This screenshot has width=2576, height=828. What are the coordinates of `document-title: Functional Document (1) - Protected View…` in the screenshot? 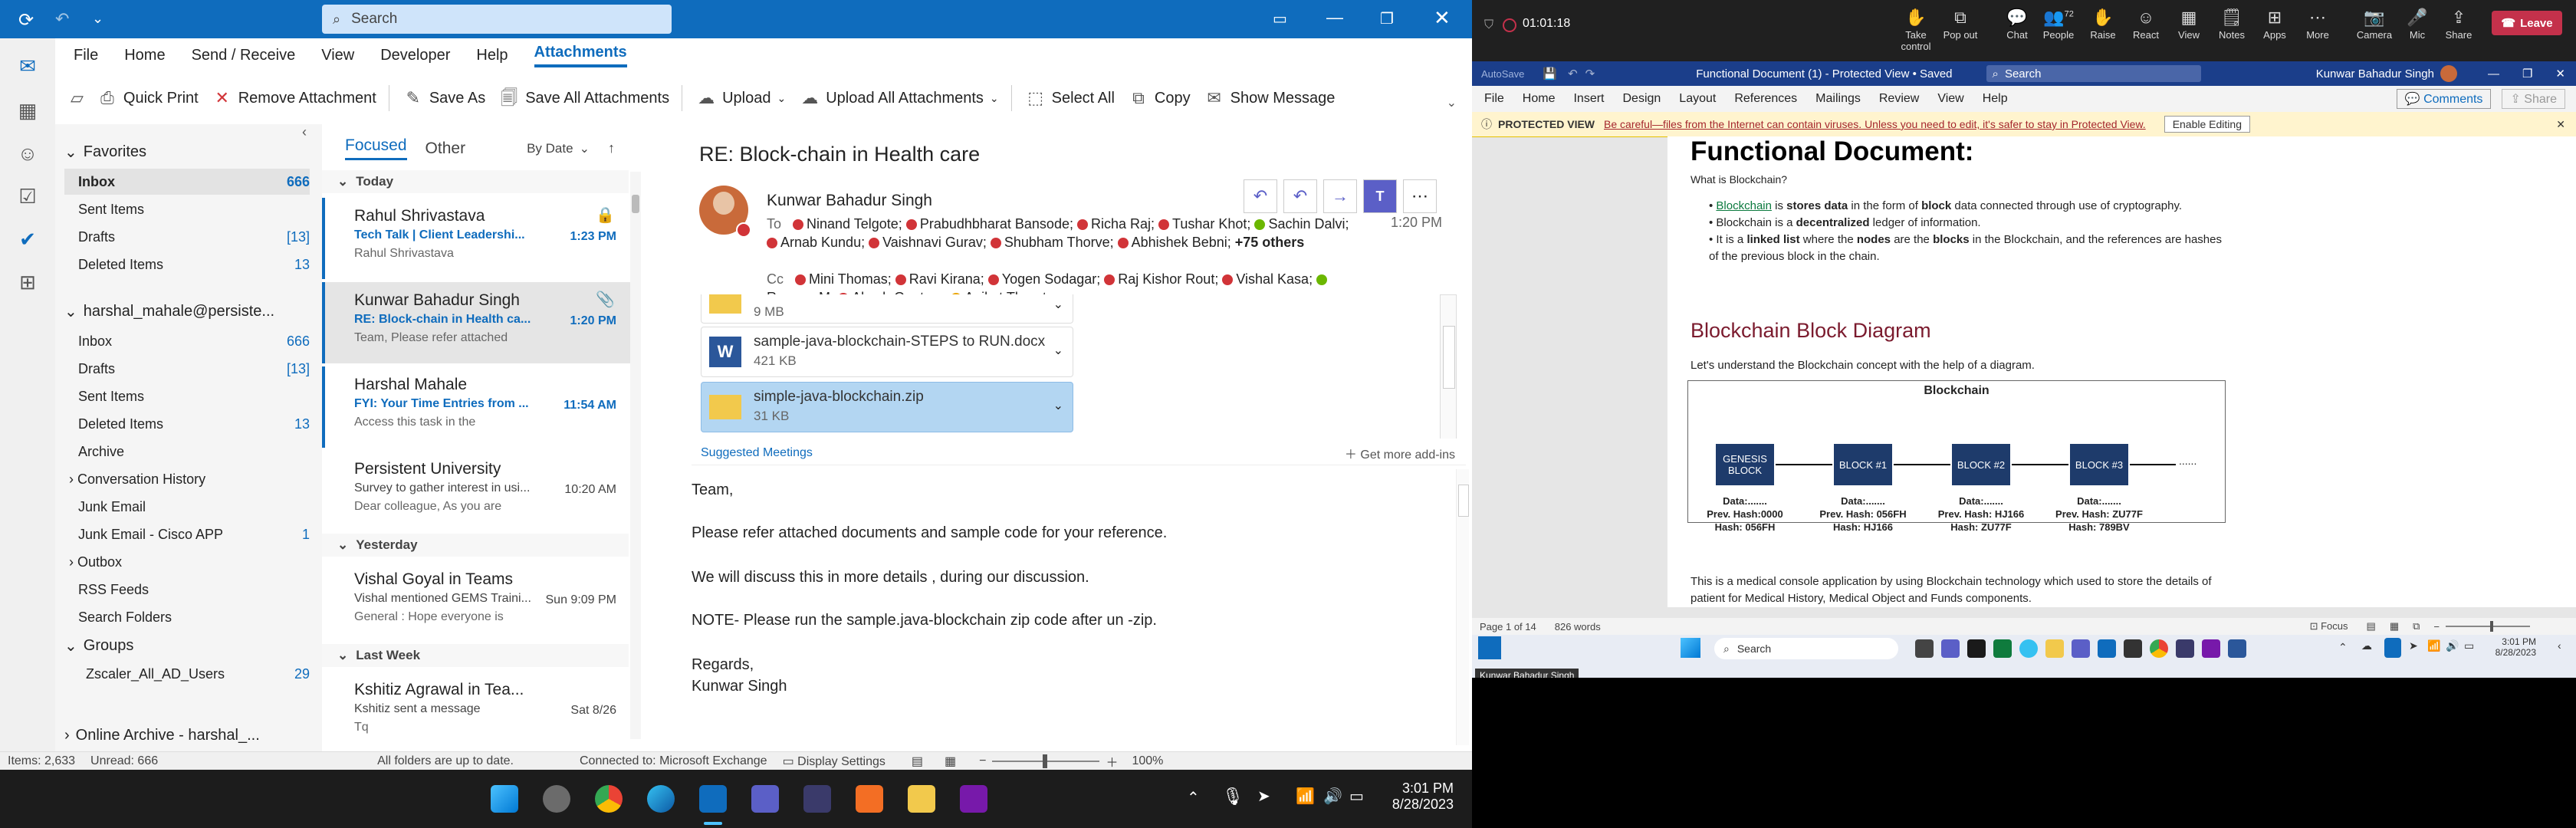 It's located at (1824, 74).